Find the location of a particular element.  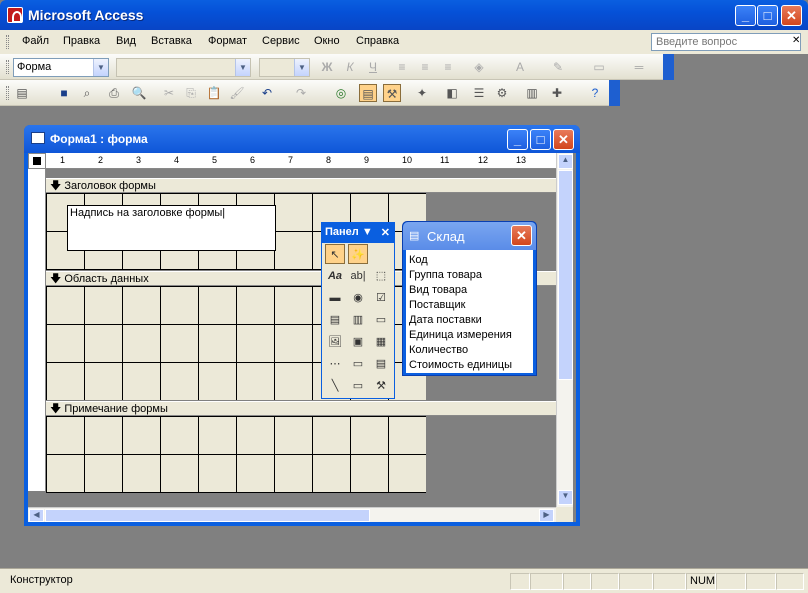

align-left-icon: ≡ is located at coordinates (402, 67).